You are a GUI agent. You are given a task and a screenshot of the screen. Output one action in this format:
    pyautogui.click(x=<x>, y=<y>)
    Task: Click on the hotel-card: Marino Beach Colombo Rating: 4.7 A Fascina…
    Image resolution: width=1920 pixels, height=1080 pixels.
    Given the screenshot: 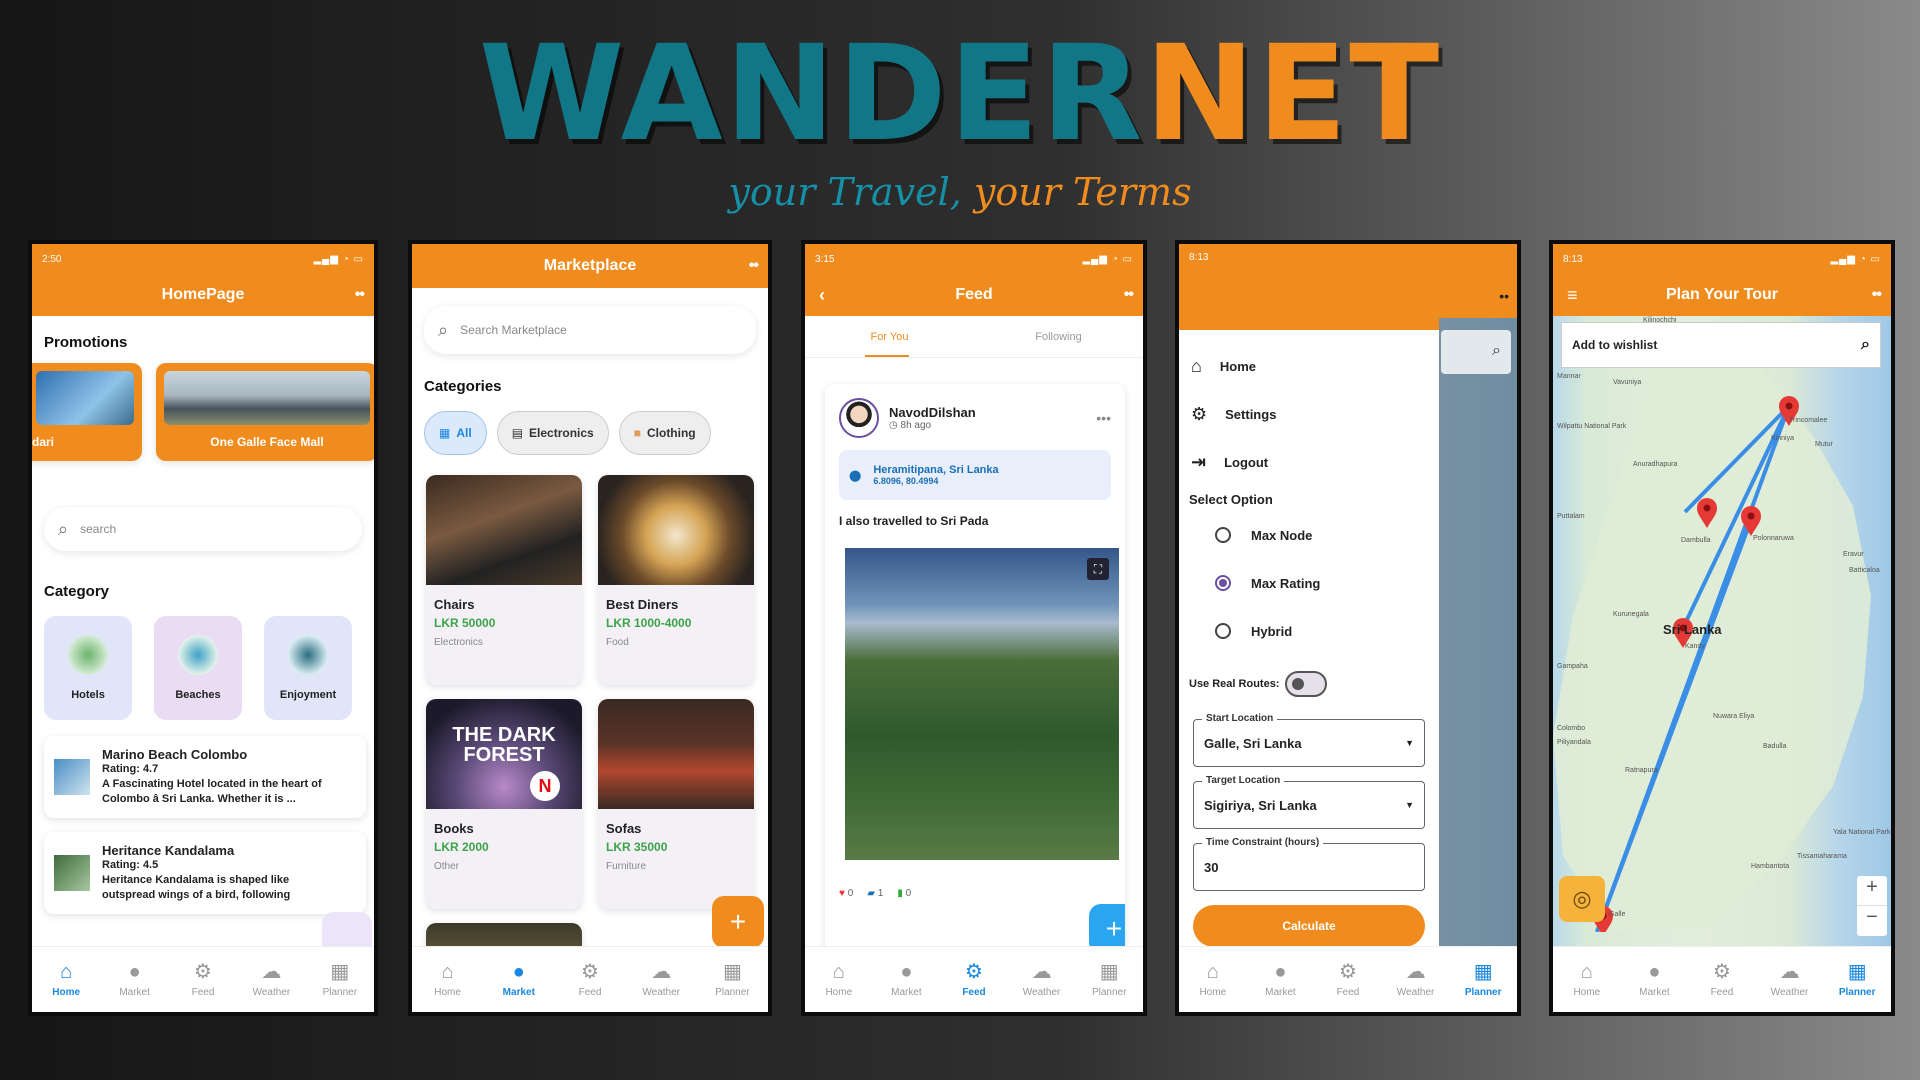 What is the action you would take?
    pyautogui.click(x=205, y=777)
    